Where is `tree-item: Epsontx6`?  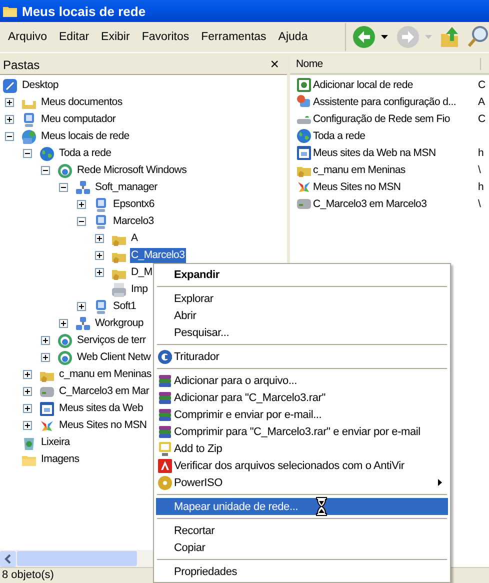
tree-item: Epsontx6 is located at coordinates (134, 204).